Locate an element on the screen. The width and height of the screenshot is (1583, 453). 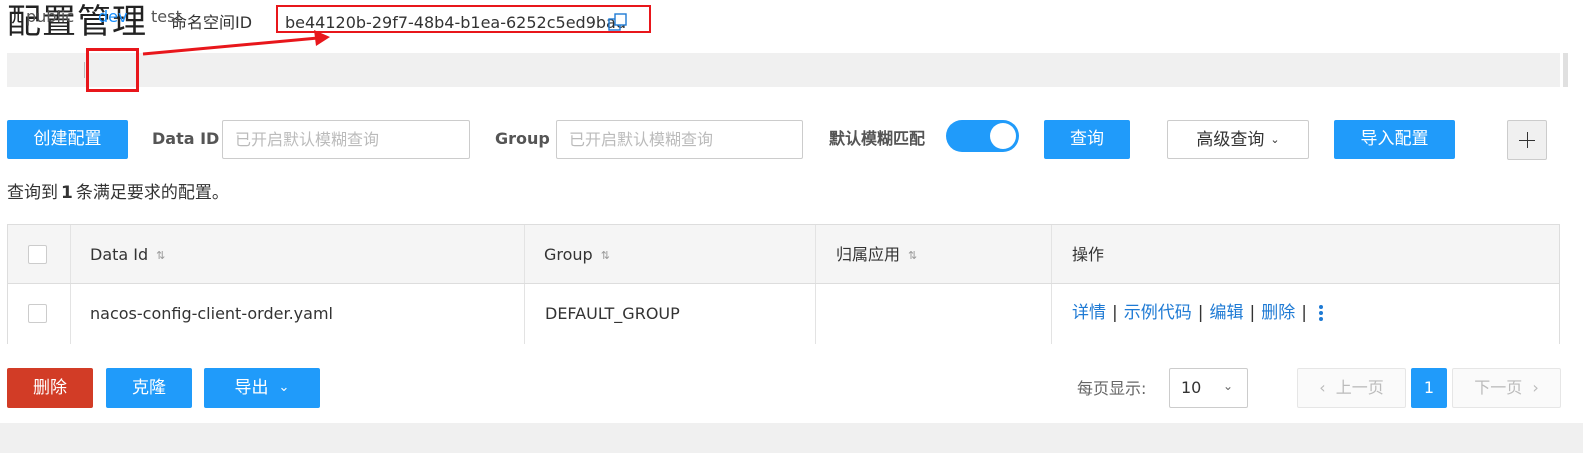
delete-button: 删除 is located at coordinates (50, 388).